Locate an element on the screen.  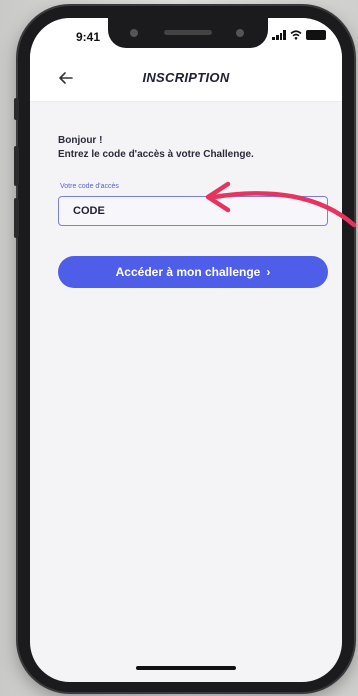
notch is located at coordinates (188, 33).